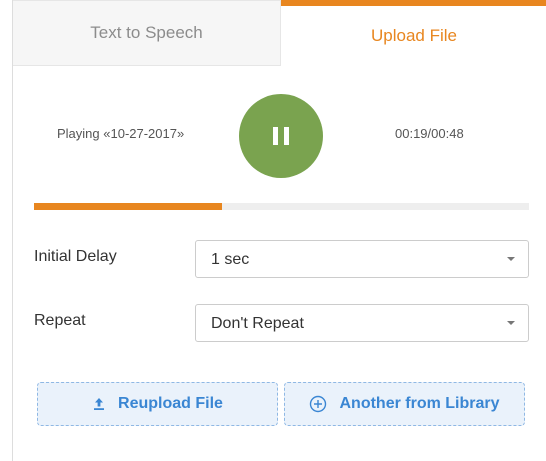 The width and height of the screenshot is (546, 461). I want to click on repeat-row: Repeat Don't Repeat, so click(281, 323).